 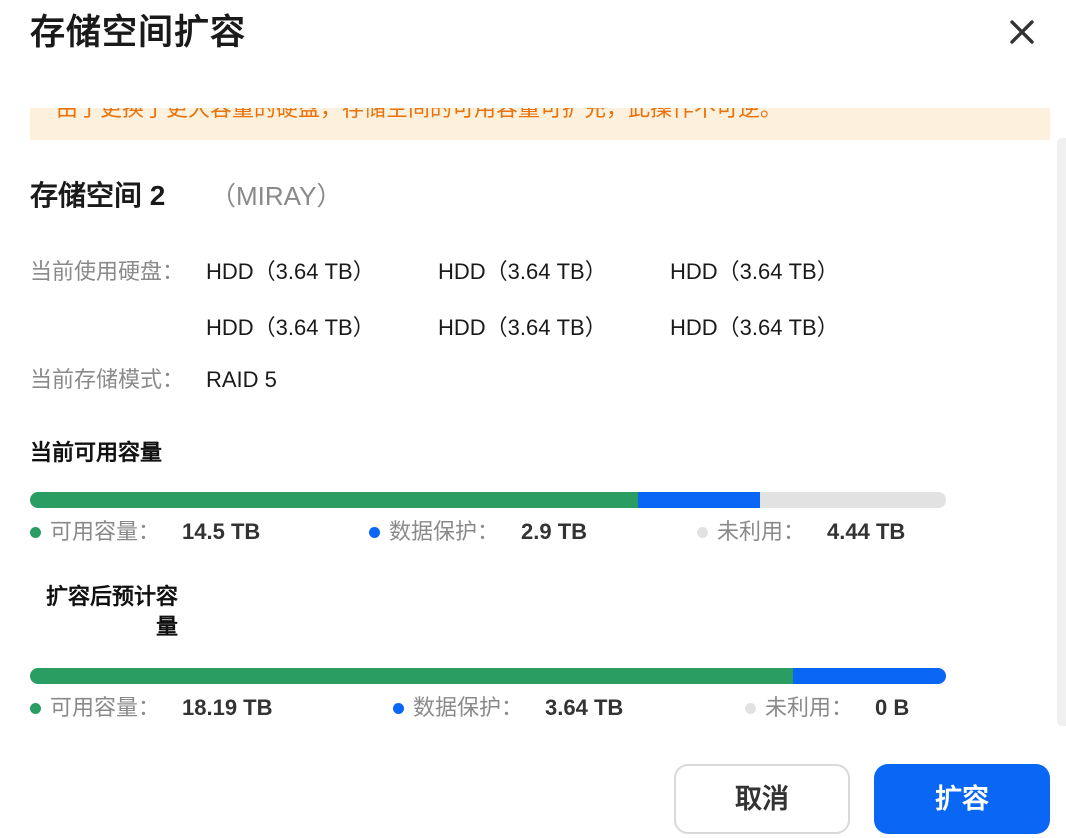 I want to click on current-legend-unused: 未利用： 4.44 TB, so click(x=801, y=532).